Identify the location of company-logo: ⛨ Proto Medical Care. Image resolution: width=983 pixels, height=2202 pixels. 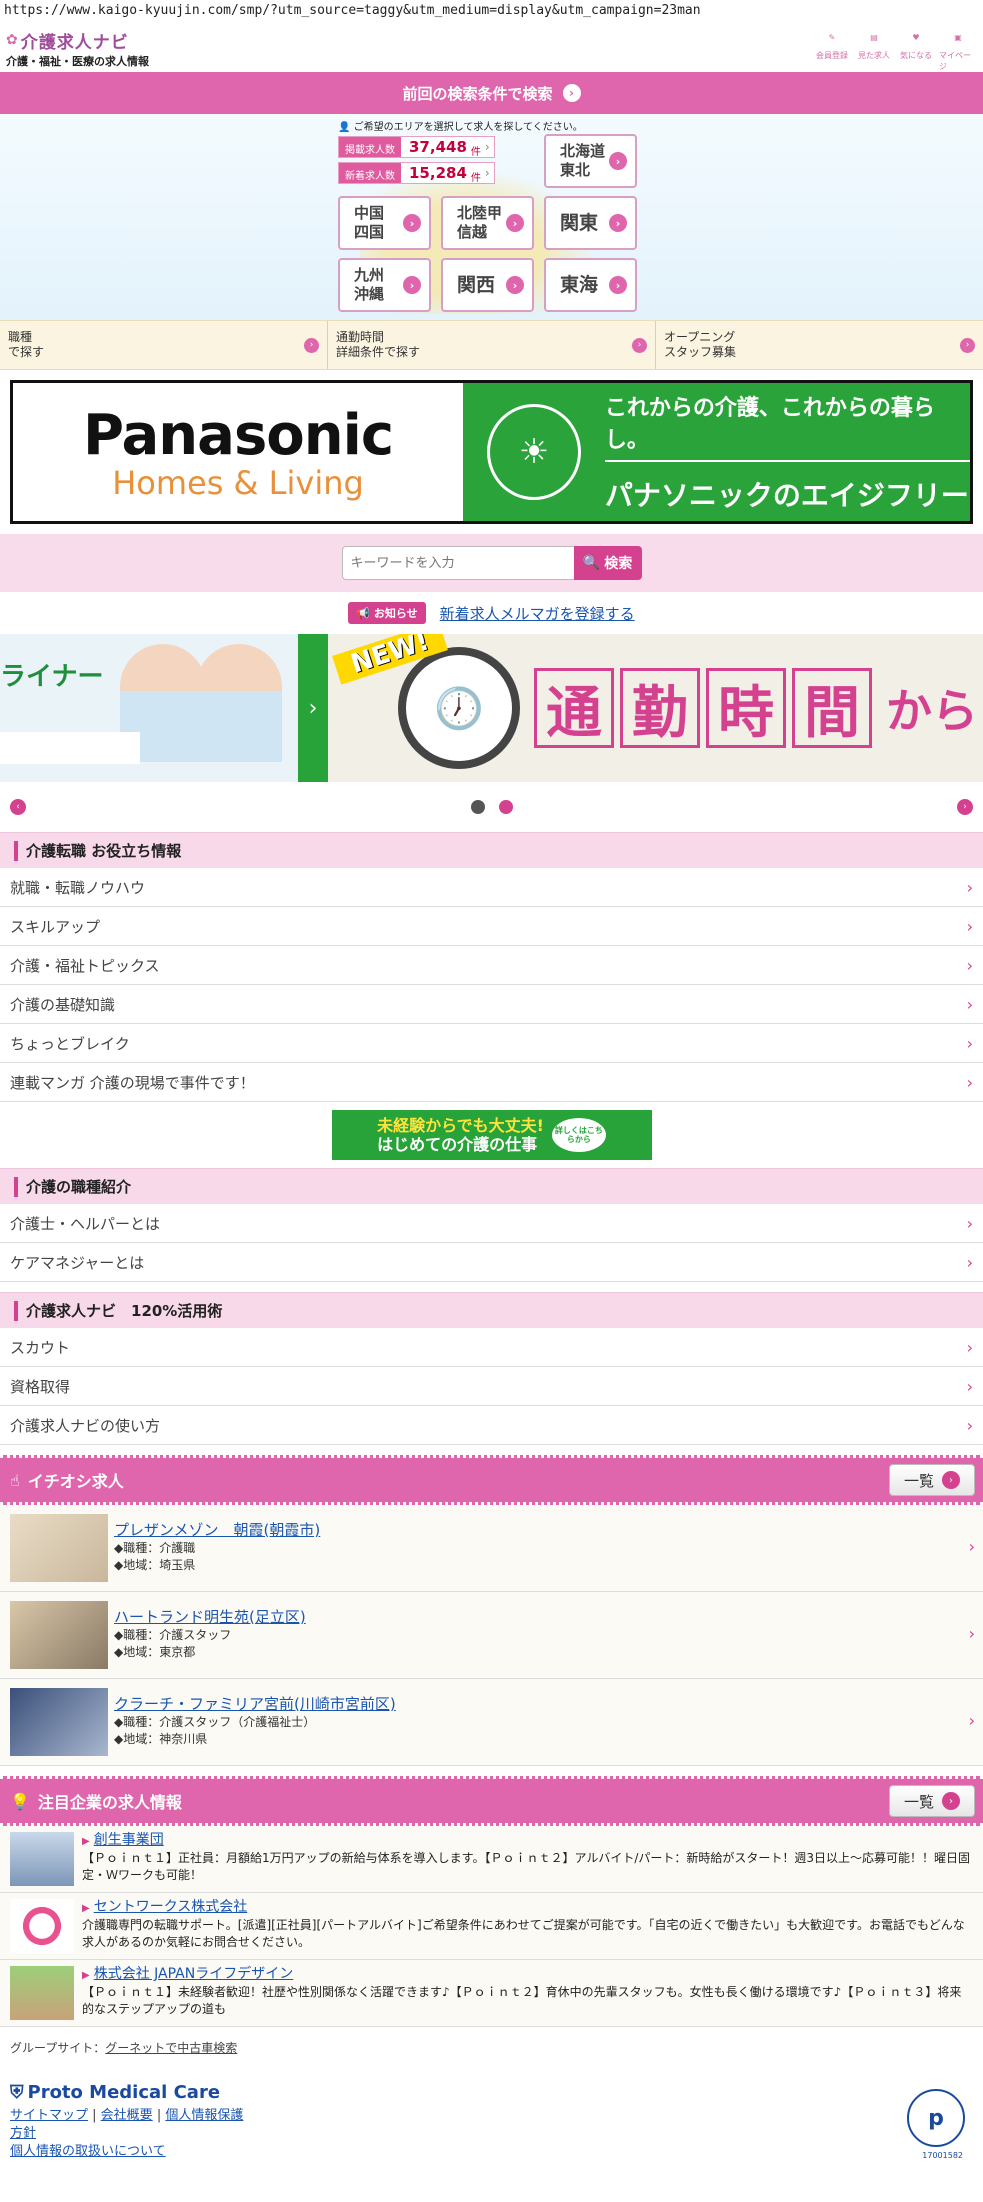
(491, 2092).